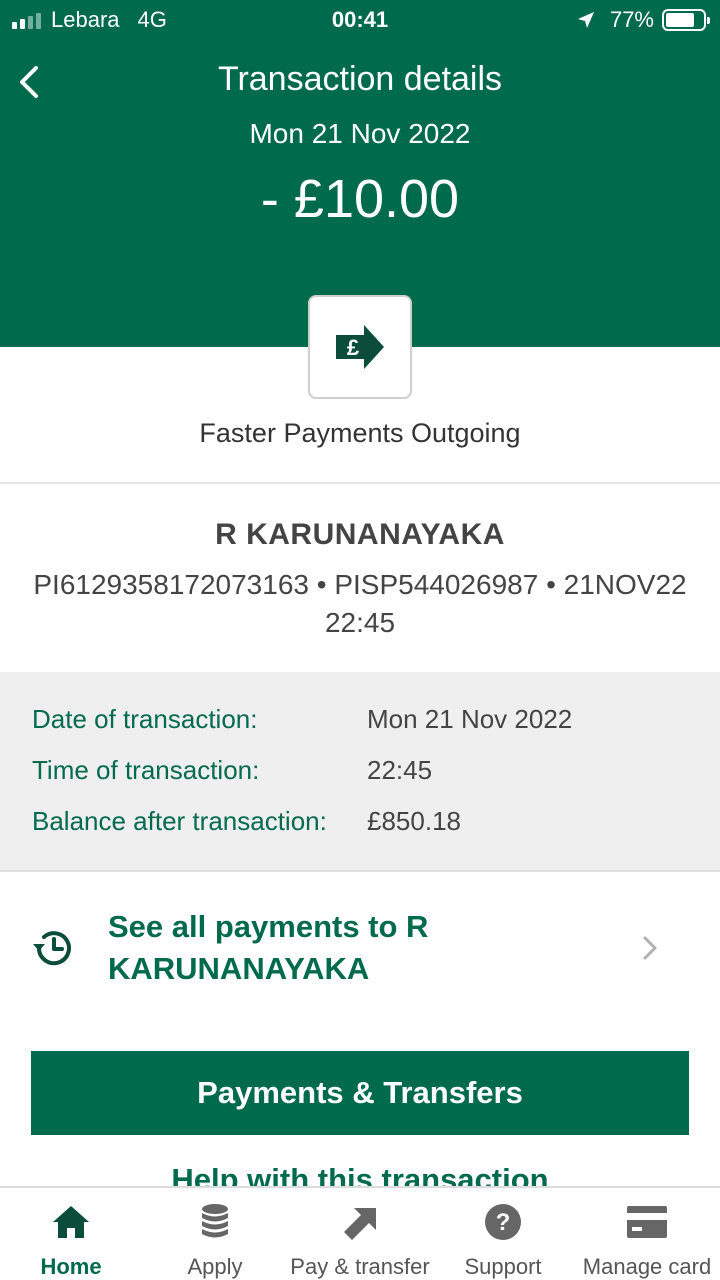 This screenshot has height=1280, width=720. I want to click on tab-pay-transfer: Pay & transfer, so click(360, 1234).